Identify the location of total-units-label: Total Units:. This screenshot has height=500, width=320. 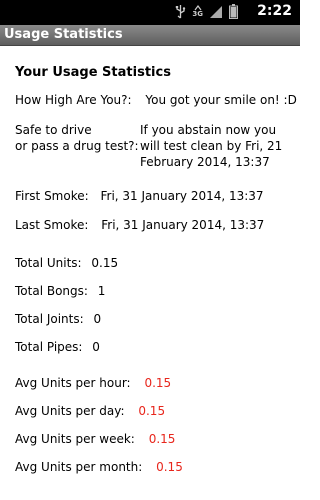
(48, 263).